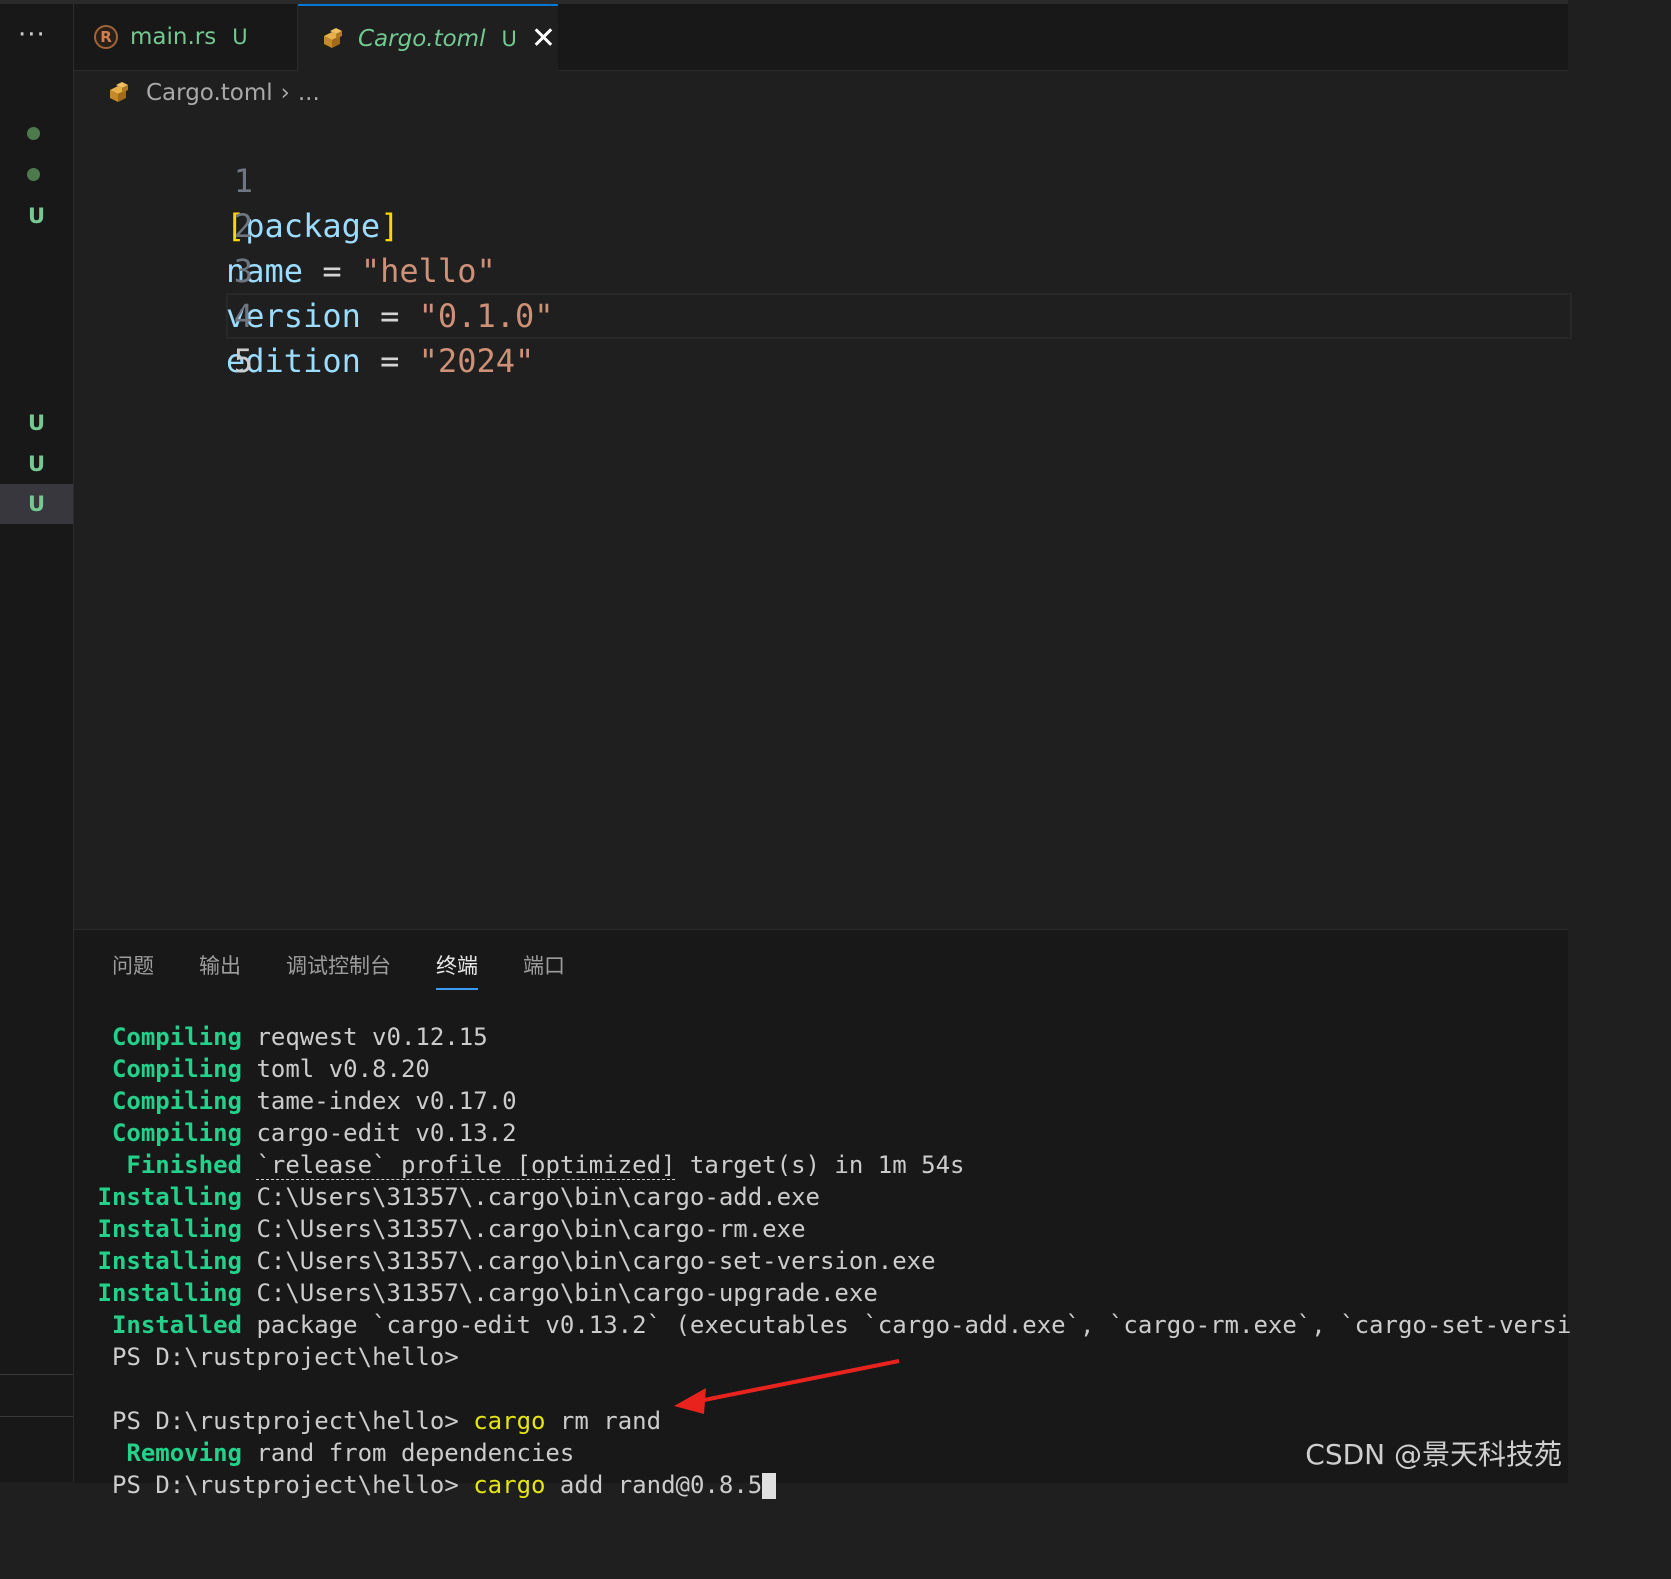 The image size is (1671, 1579). I want to click on chevron-right-icon: ›, so click(285, 93).